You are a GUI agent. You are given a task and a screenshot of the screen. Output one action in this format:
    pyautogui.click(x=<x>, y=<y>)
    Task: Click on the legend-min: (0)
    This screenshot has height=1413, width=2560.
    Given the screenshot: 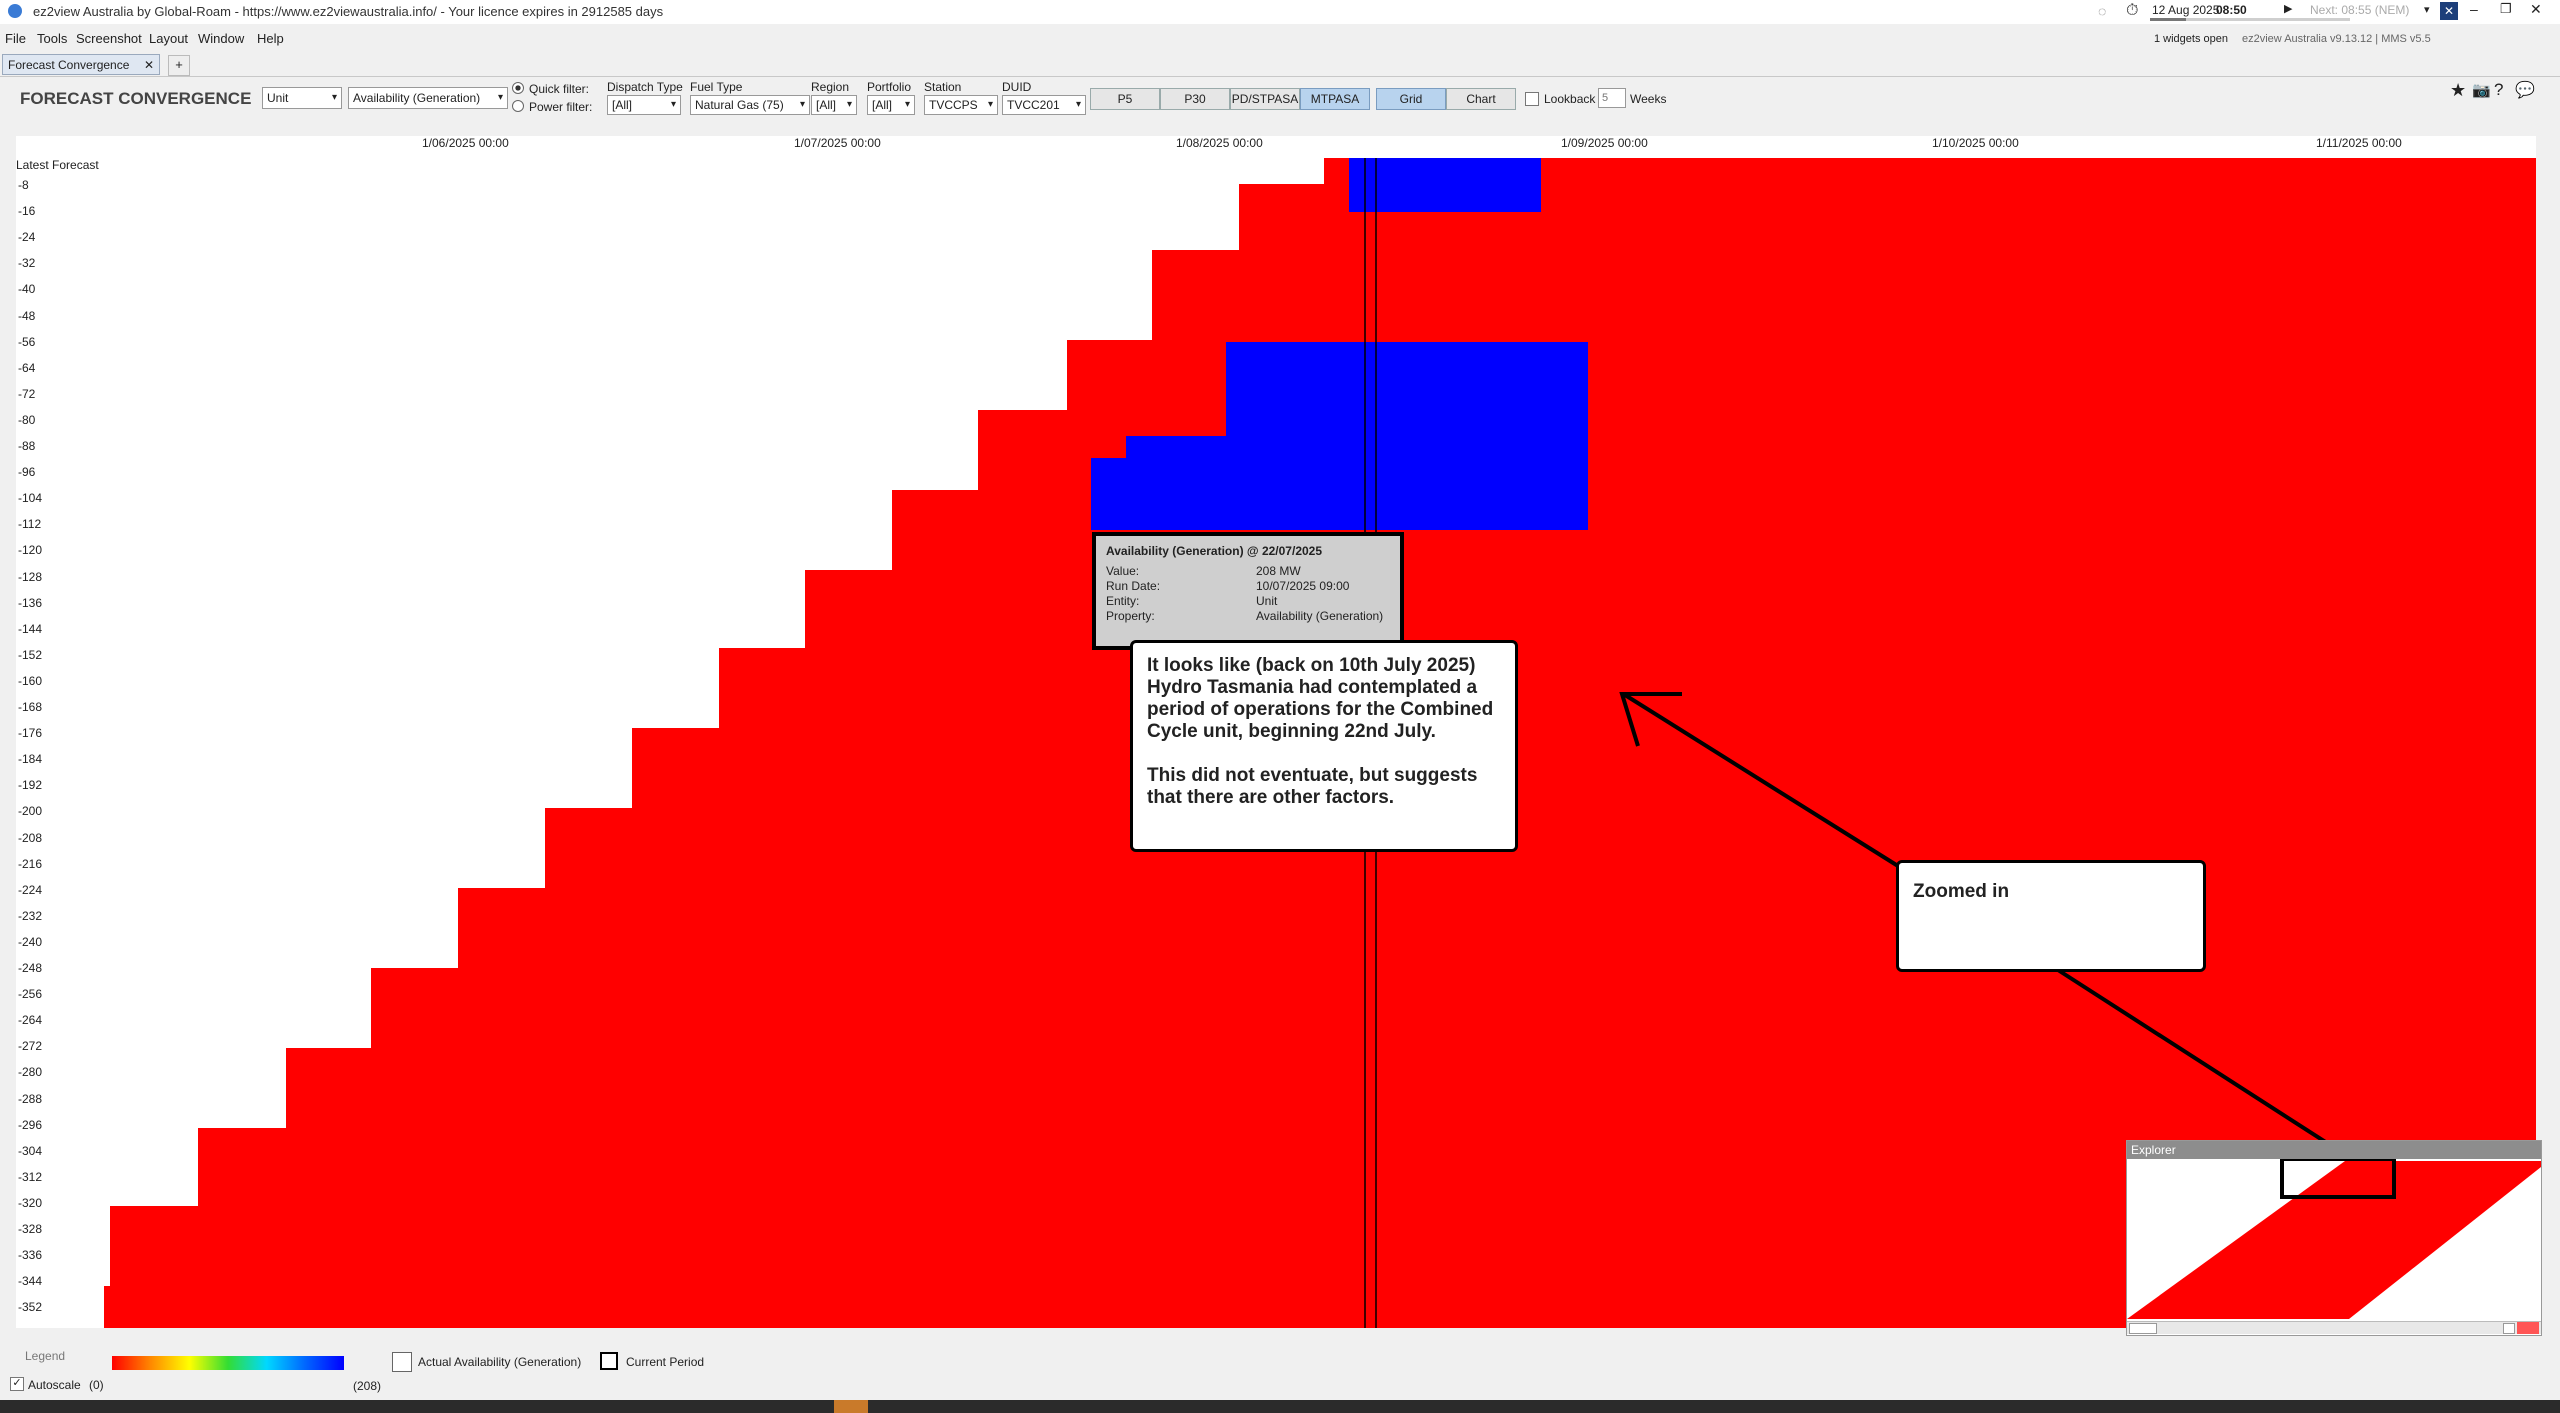 What is the action you would take?
    pyautogui.click(x=96, y=1385)
    